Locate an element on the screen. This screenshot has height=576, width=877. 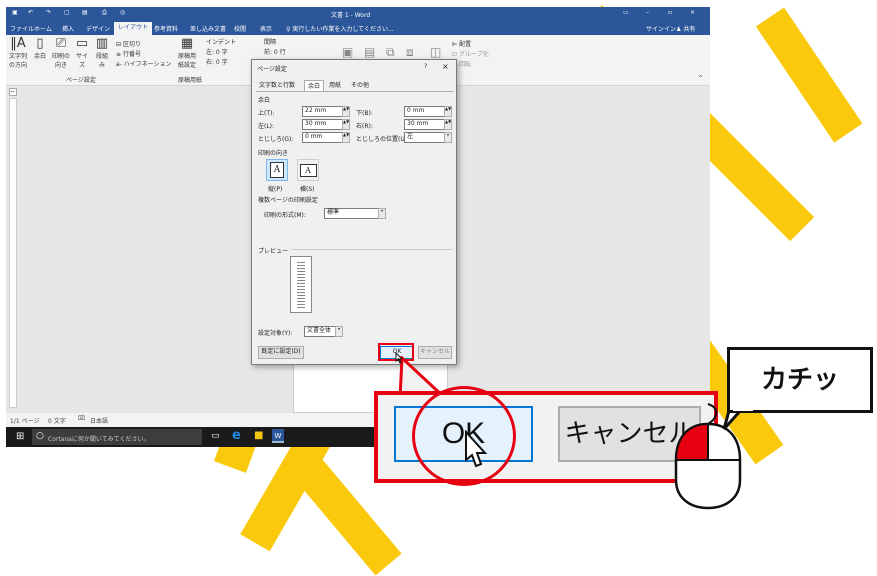
align-label: 配置 is located at coordinates (465, 44).